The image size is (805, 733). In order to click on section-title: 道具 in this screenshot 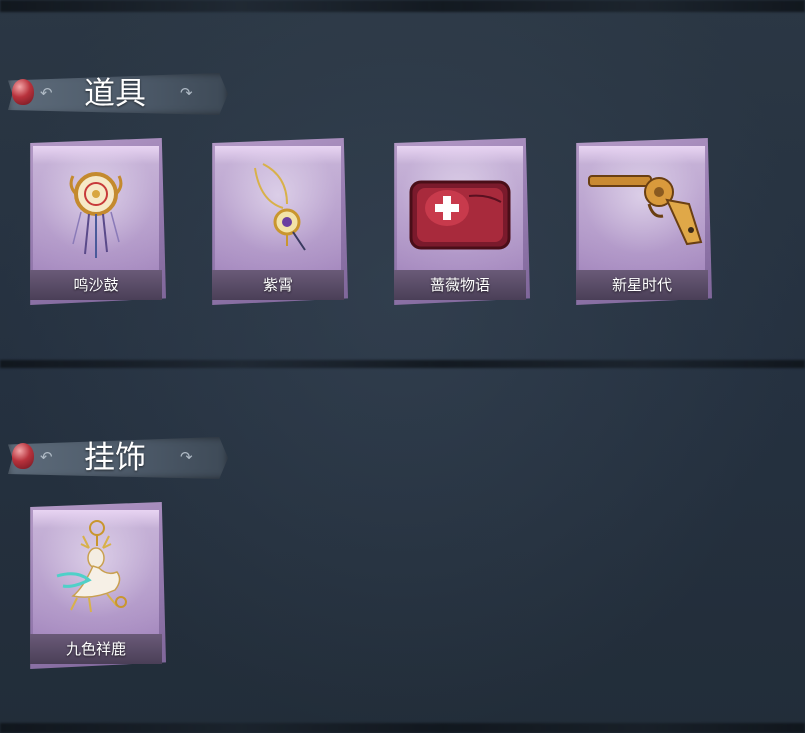, I will do `click(115, 94)`.